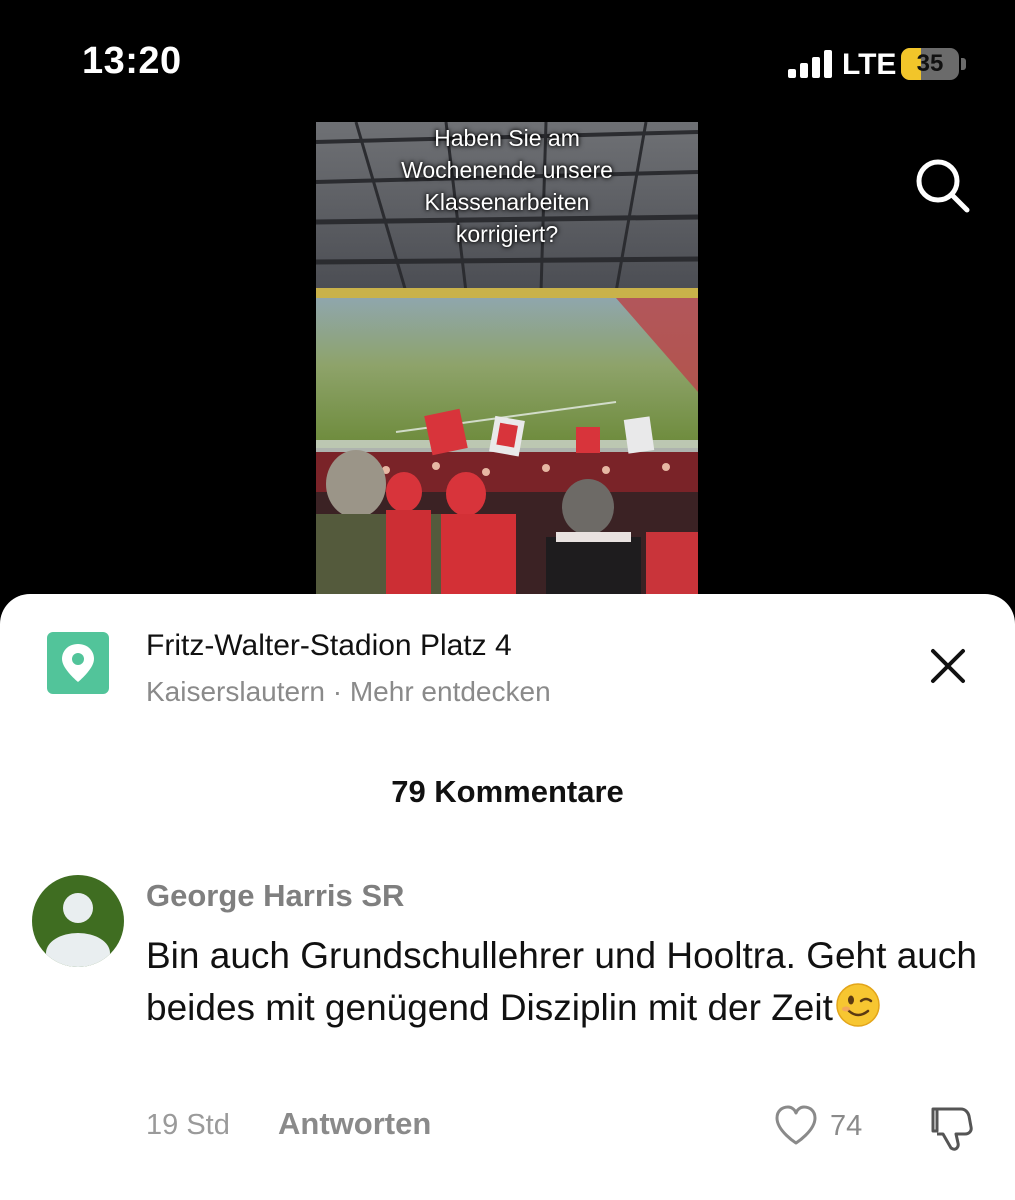 This screenshot has height=1200, width=1015. Describe the element at coordinates (858, 1005) in the screenshot. I see `winking-face-emoji` at that location.